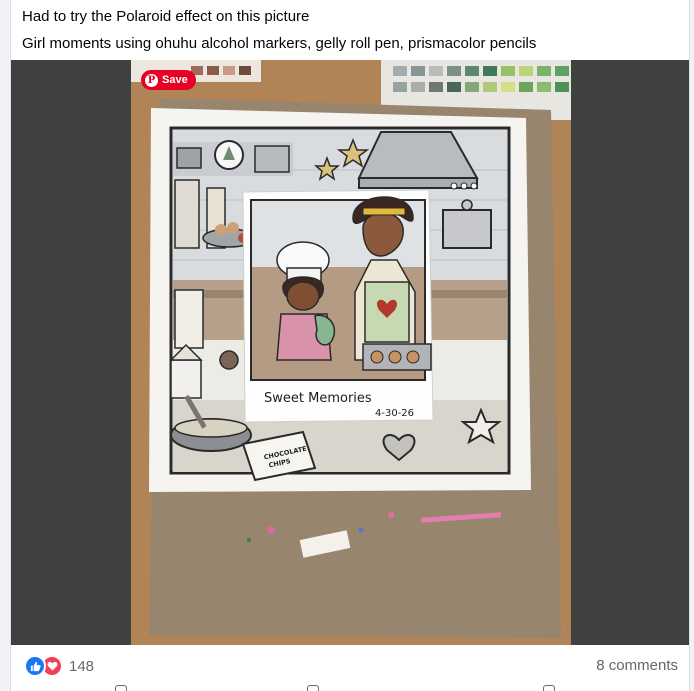  Describe the element at coordinates (121, 688) in the screenshot. I see `like-action-icon` at that location.